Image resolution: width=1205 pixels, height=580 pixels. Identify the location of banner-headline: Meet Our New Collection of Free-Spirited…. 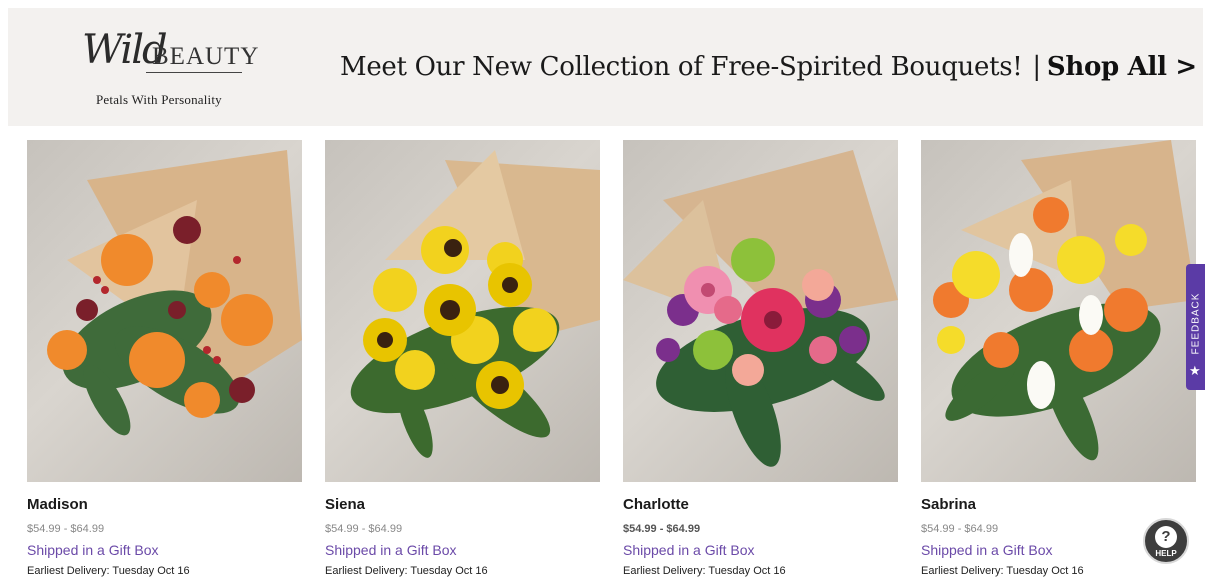
(768, 67).